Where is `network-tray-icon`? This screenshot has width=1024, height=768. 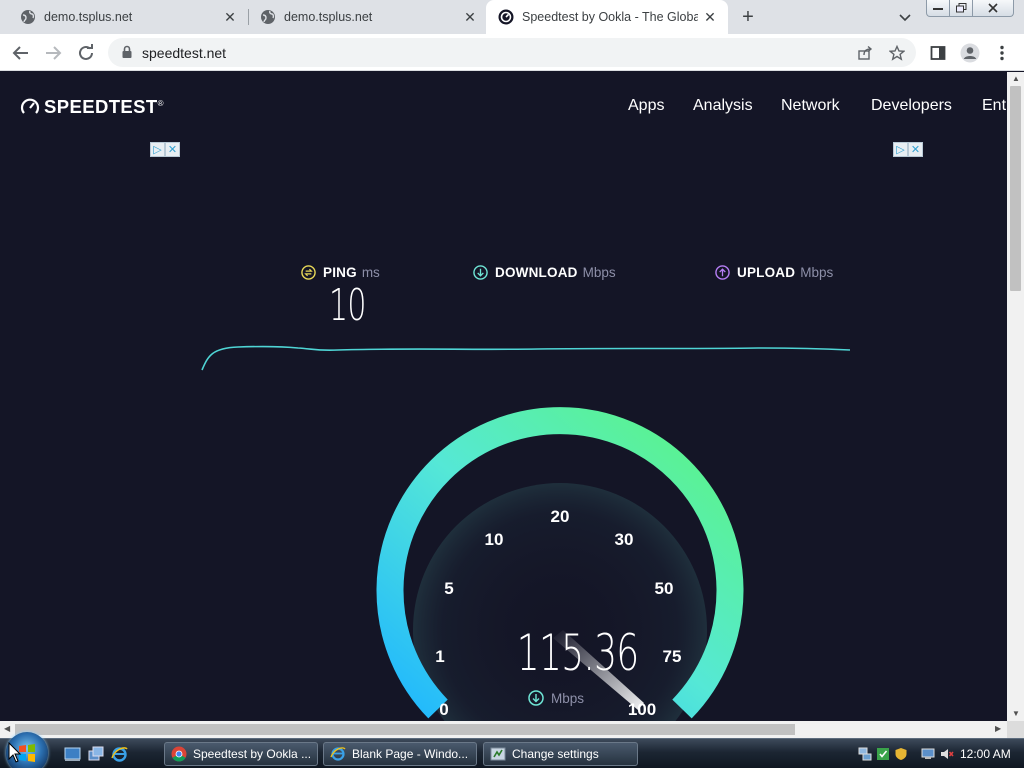 network-tray-icon is located at coordinates (865, 754).